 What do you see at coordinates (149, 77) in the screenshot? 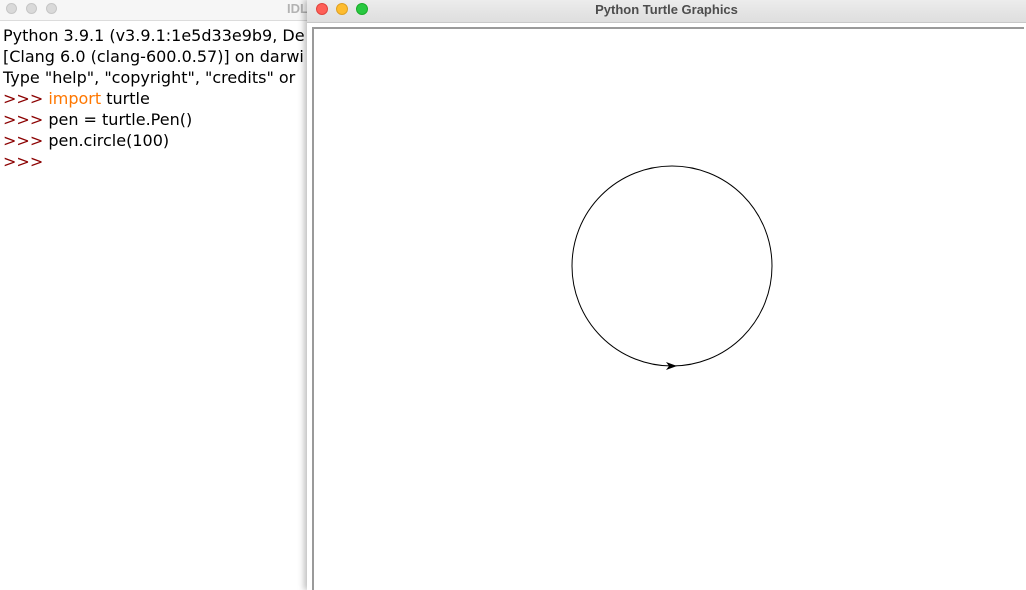
I see `banner-line: Type "help", "copyright", "credits" or` at bounding box center [149, 77].